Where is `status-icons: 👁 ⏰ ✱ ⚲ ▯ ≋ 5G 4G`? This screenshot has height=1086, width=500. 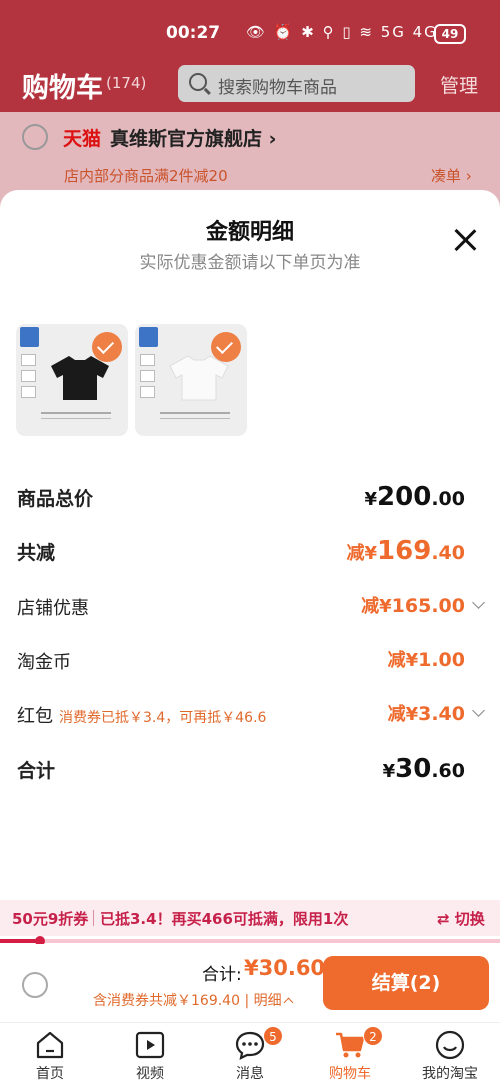 status-icons: 👁 ⏰ ✱ ⚲ ▯ ≋ 5G 4G is located at coordinates (342, 32).